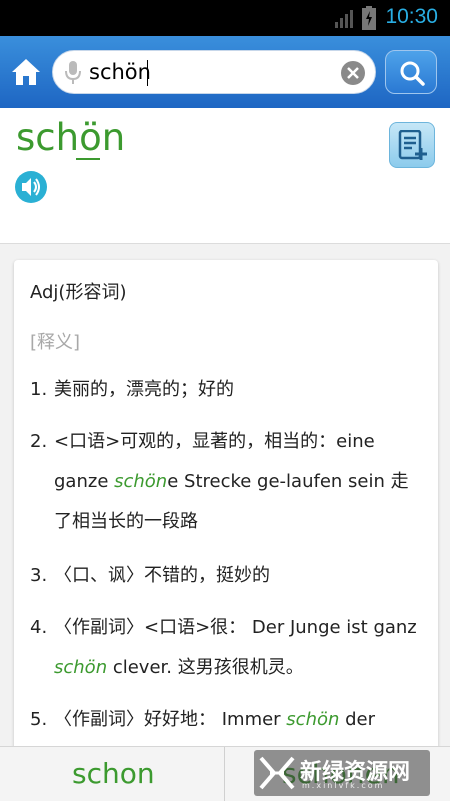 Image resolution: width=450 pixels, height=801 pixels. What do you see at coordinates (342, 773) in the screenshot?
I see `watermark: 新绿资源网 m.xinlvfk.com` at bounding box center [342, 773].